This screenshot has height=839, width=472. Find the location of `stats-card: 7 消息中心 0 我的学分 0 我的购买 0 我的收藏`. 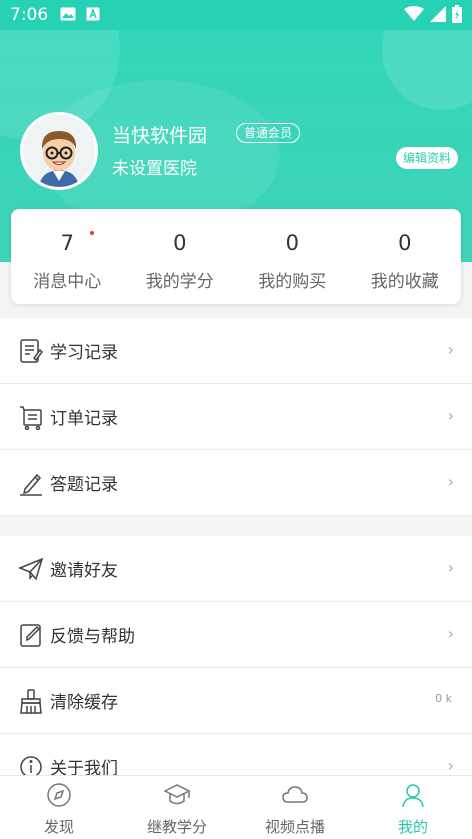

stats-card: 7 消息中心 0 我的学分 0 我的购买 0 我的收藏 is located at coordinates (236, 256).